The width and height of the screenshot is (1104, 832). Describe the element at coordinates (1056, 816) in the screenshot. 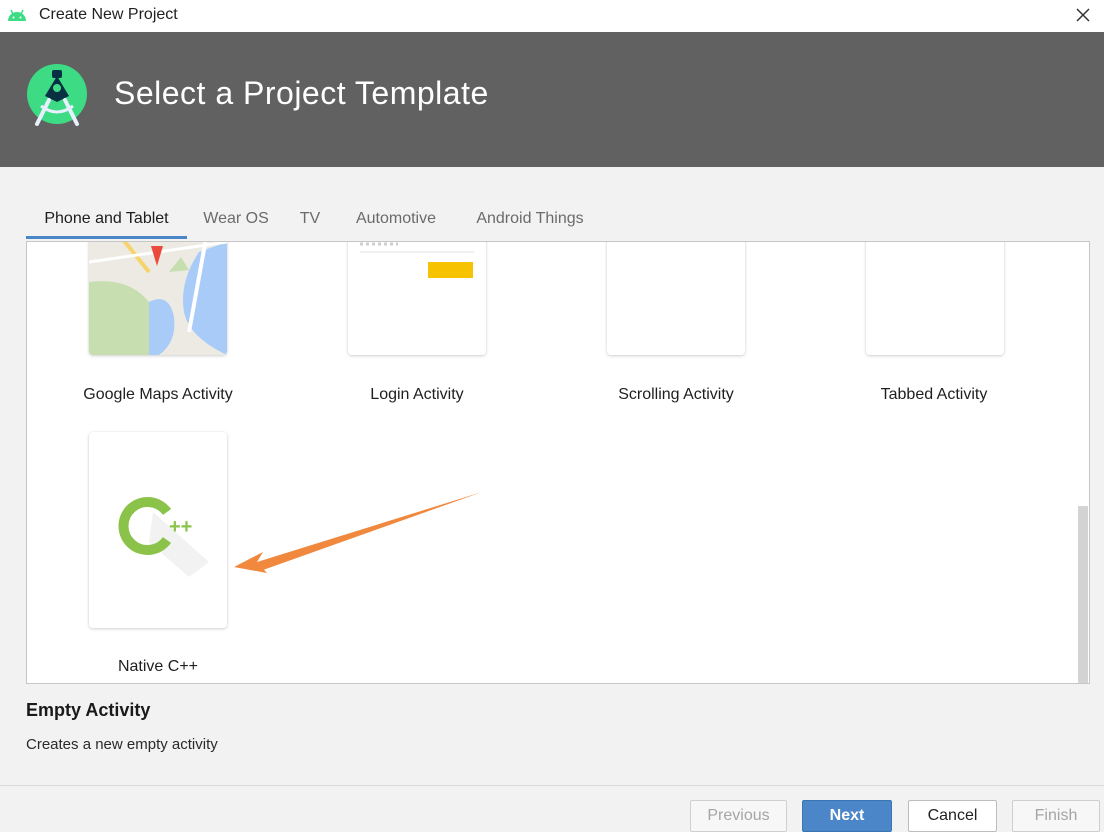

I see `finish-button: Finish` at that location.